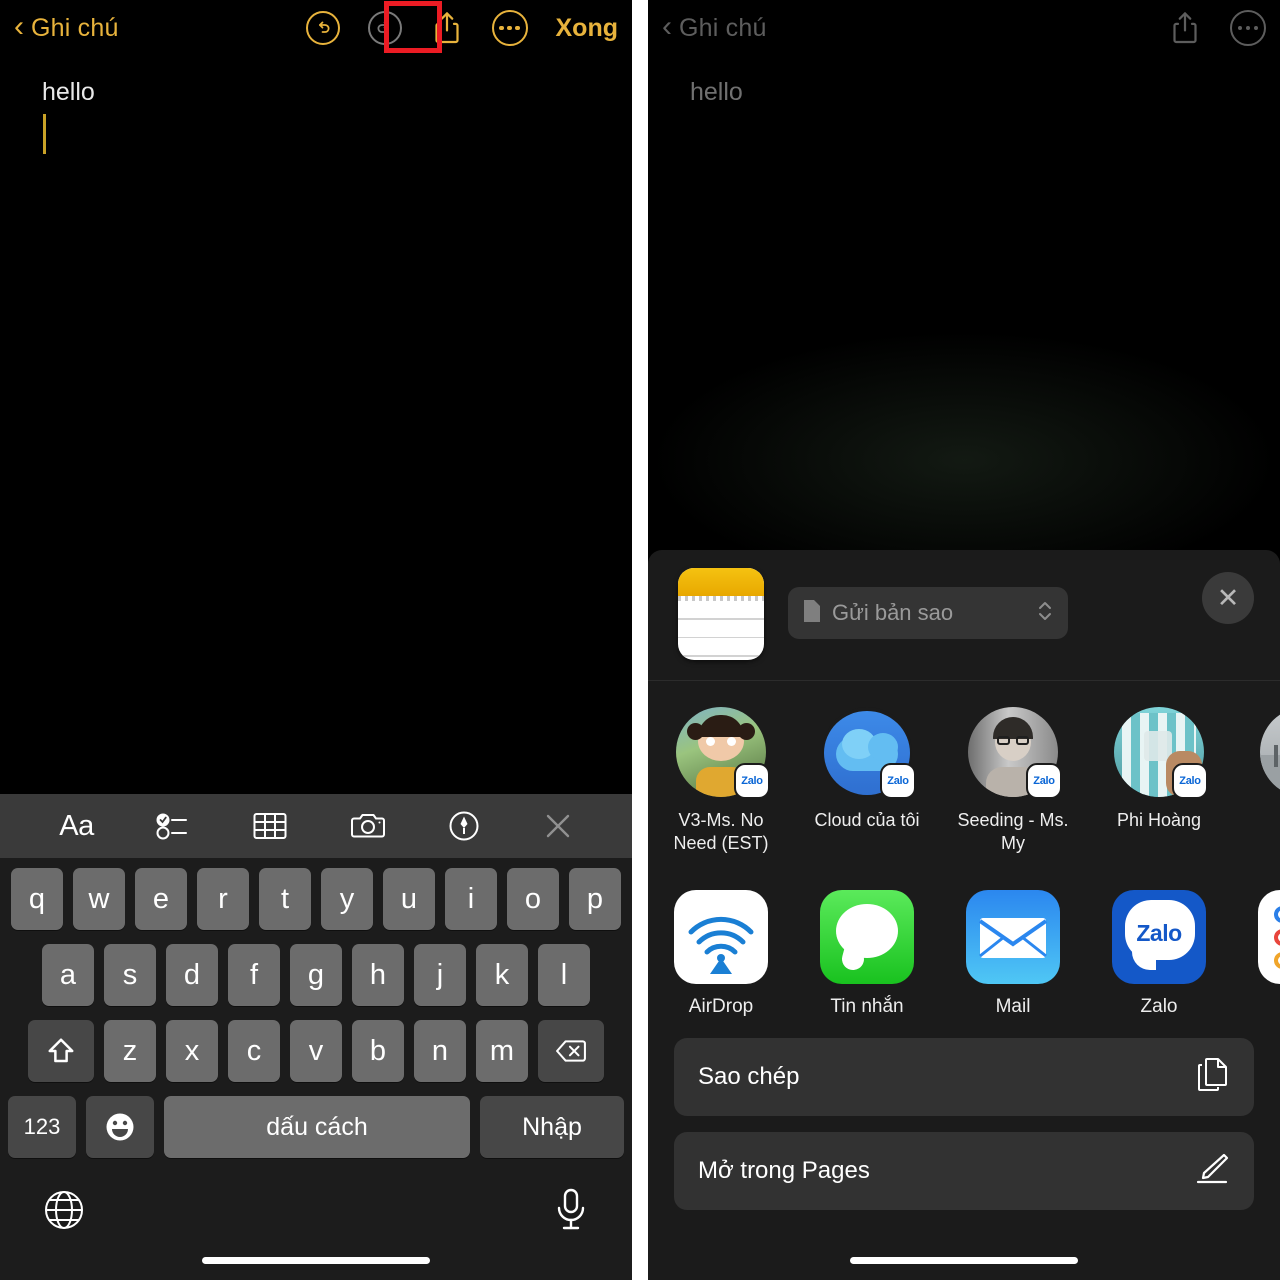  What do you see at coordinates (254, 1051) in the screenshot?
I see `key-c: c` at bounding box center [254, 1051].